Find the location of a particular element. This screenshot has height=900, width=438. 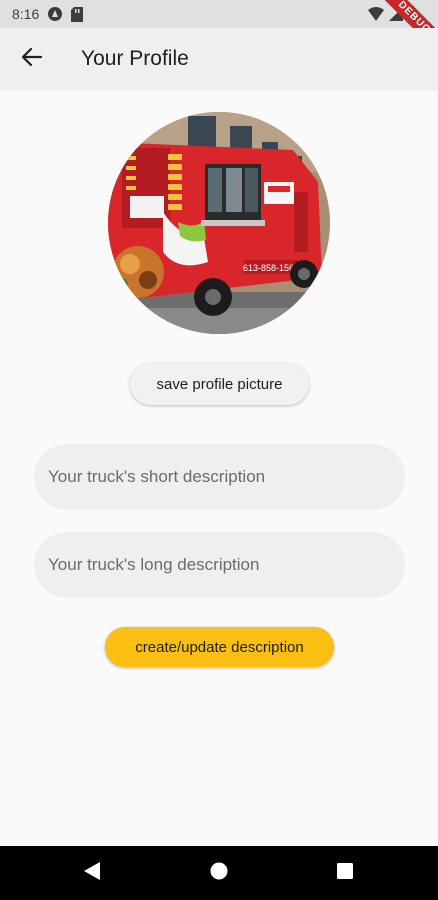

long-description-input is located at coordinates (219, 565).